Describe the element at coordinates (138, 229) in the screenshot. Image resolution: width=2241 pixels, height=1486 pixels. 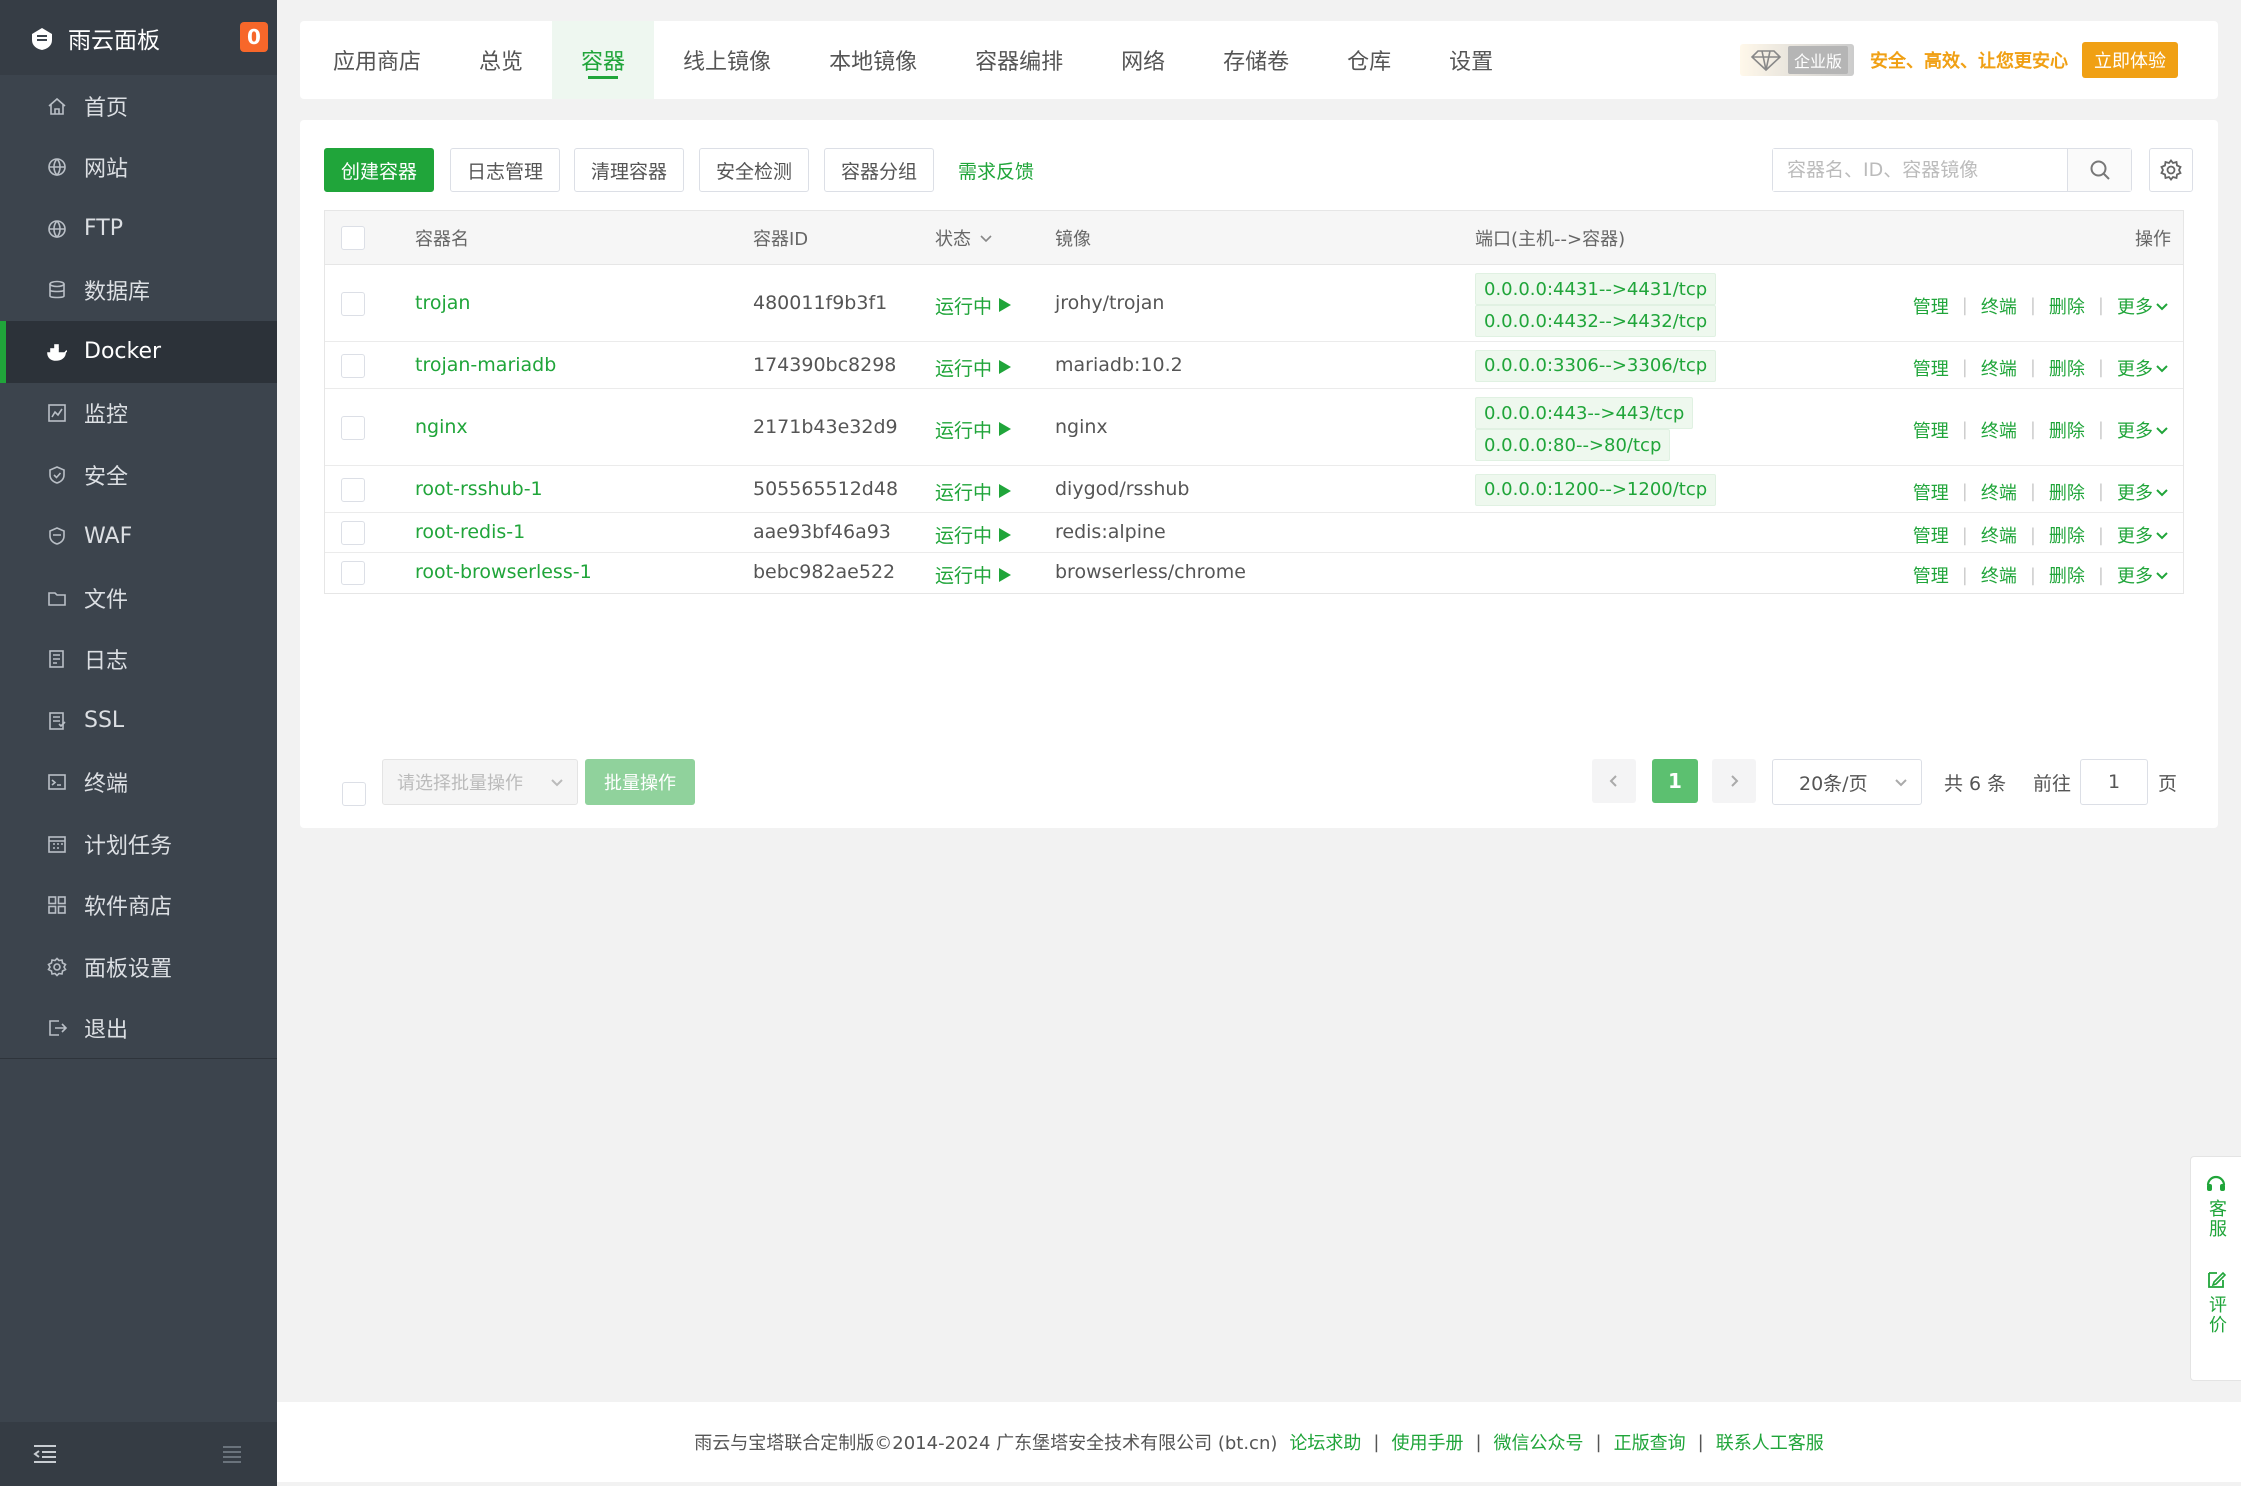
I see `sidebar-item-2: FTP` at that location.